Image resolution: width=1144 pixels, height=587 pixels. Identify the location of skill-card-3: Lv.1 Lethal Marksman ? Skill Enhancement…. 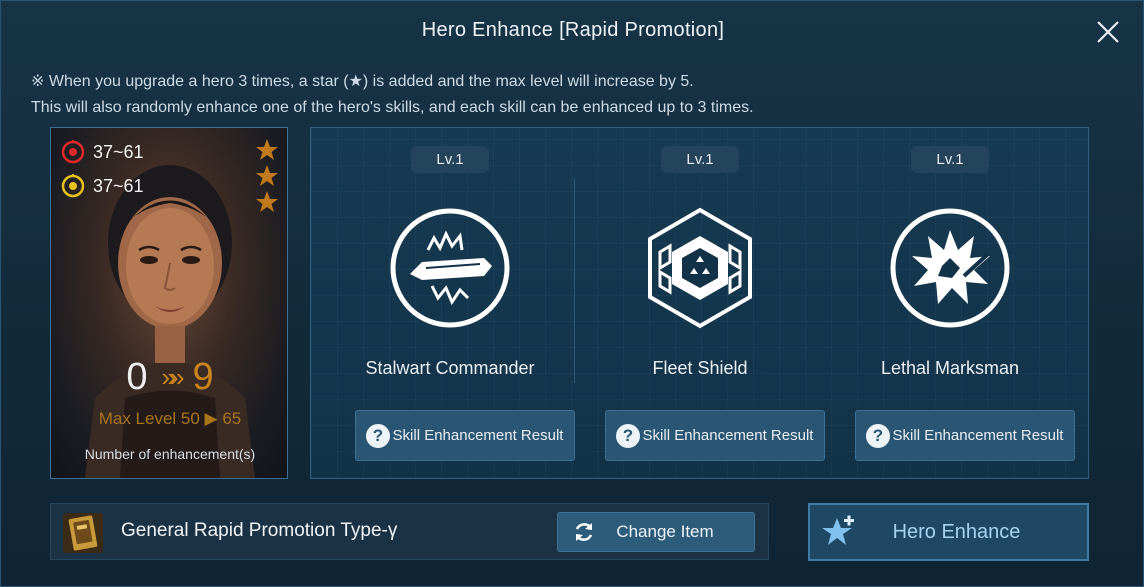
(950, 304).